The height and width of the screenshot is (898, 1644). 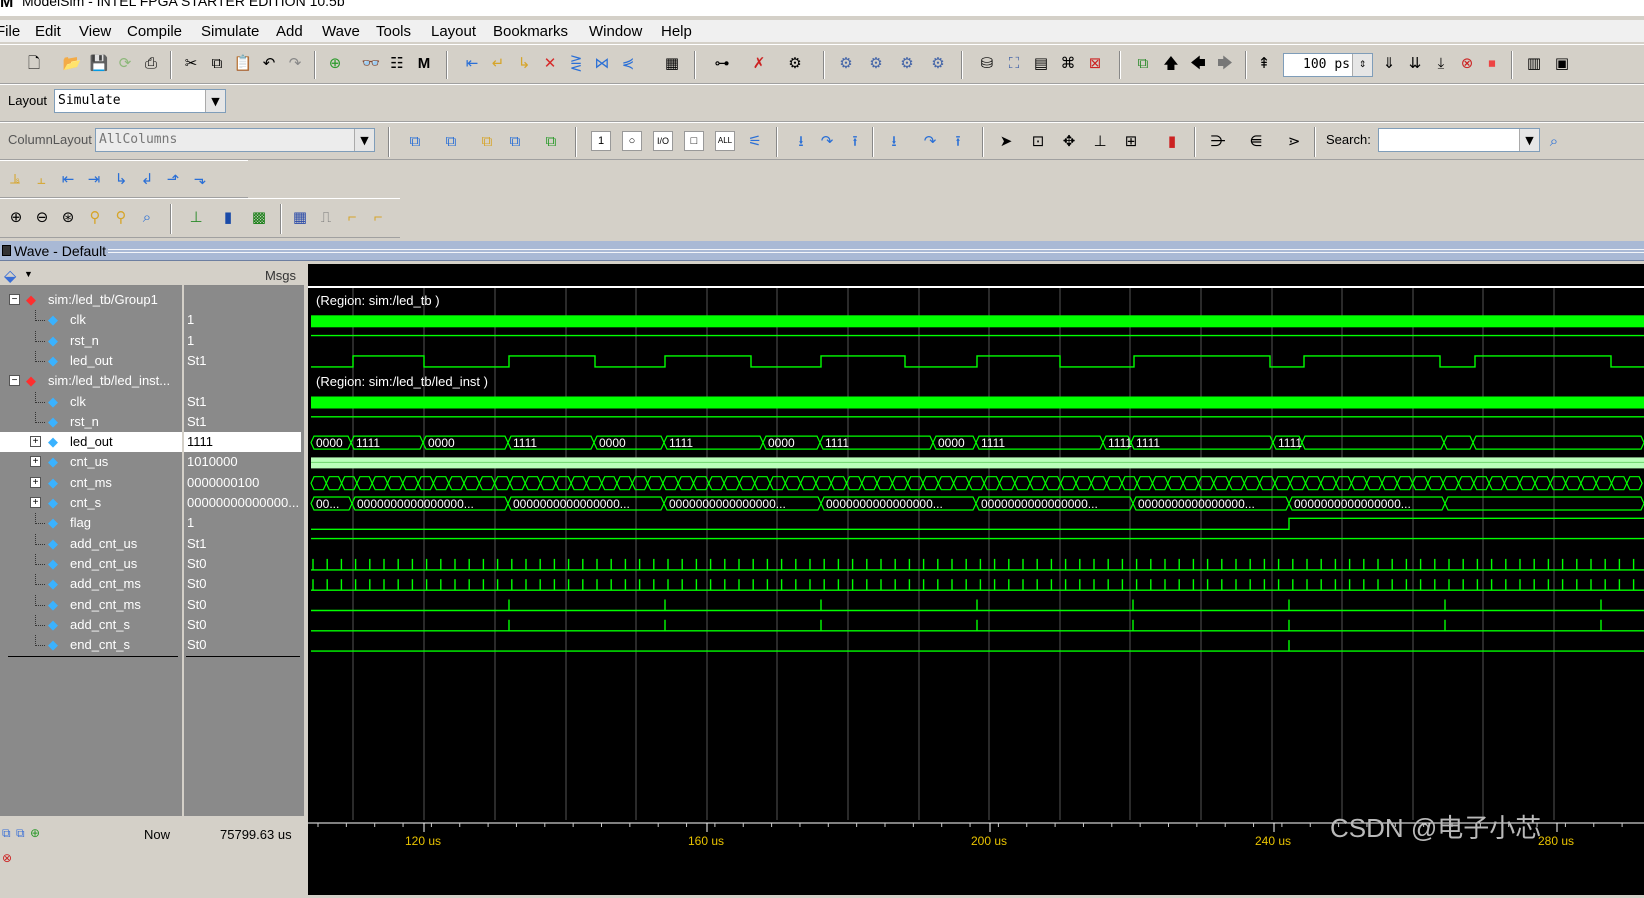 What do you see at coordinates (289, 31) in the screenshot?
I see `menu-add: Add` at bounding box center [289, 31].